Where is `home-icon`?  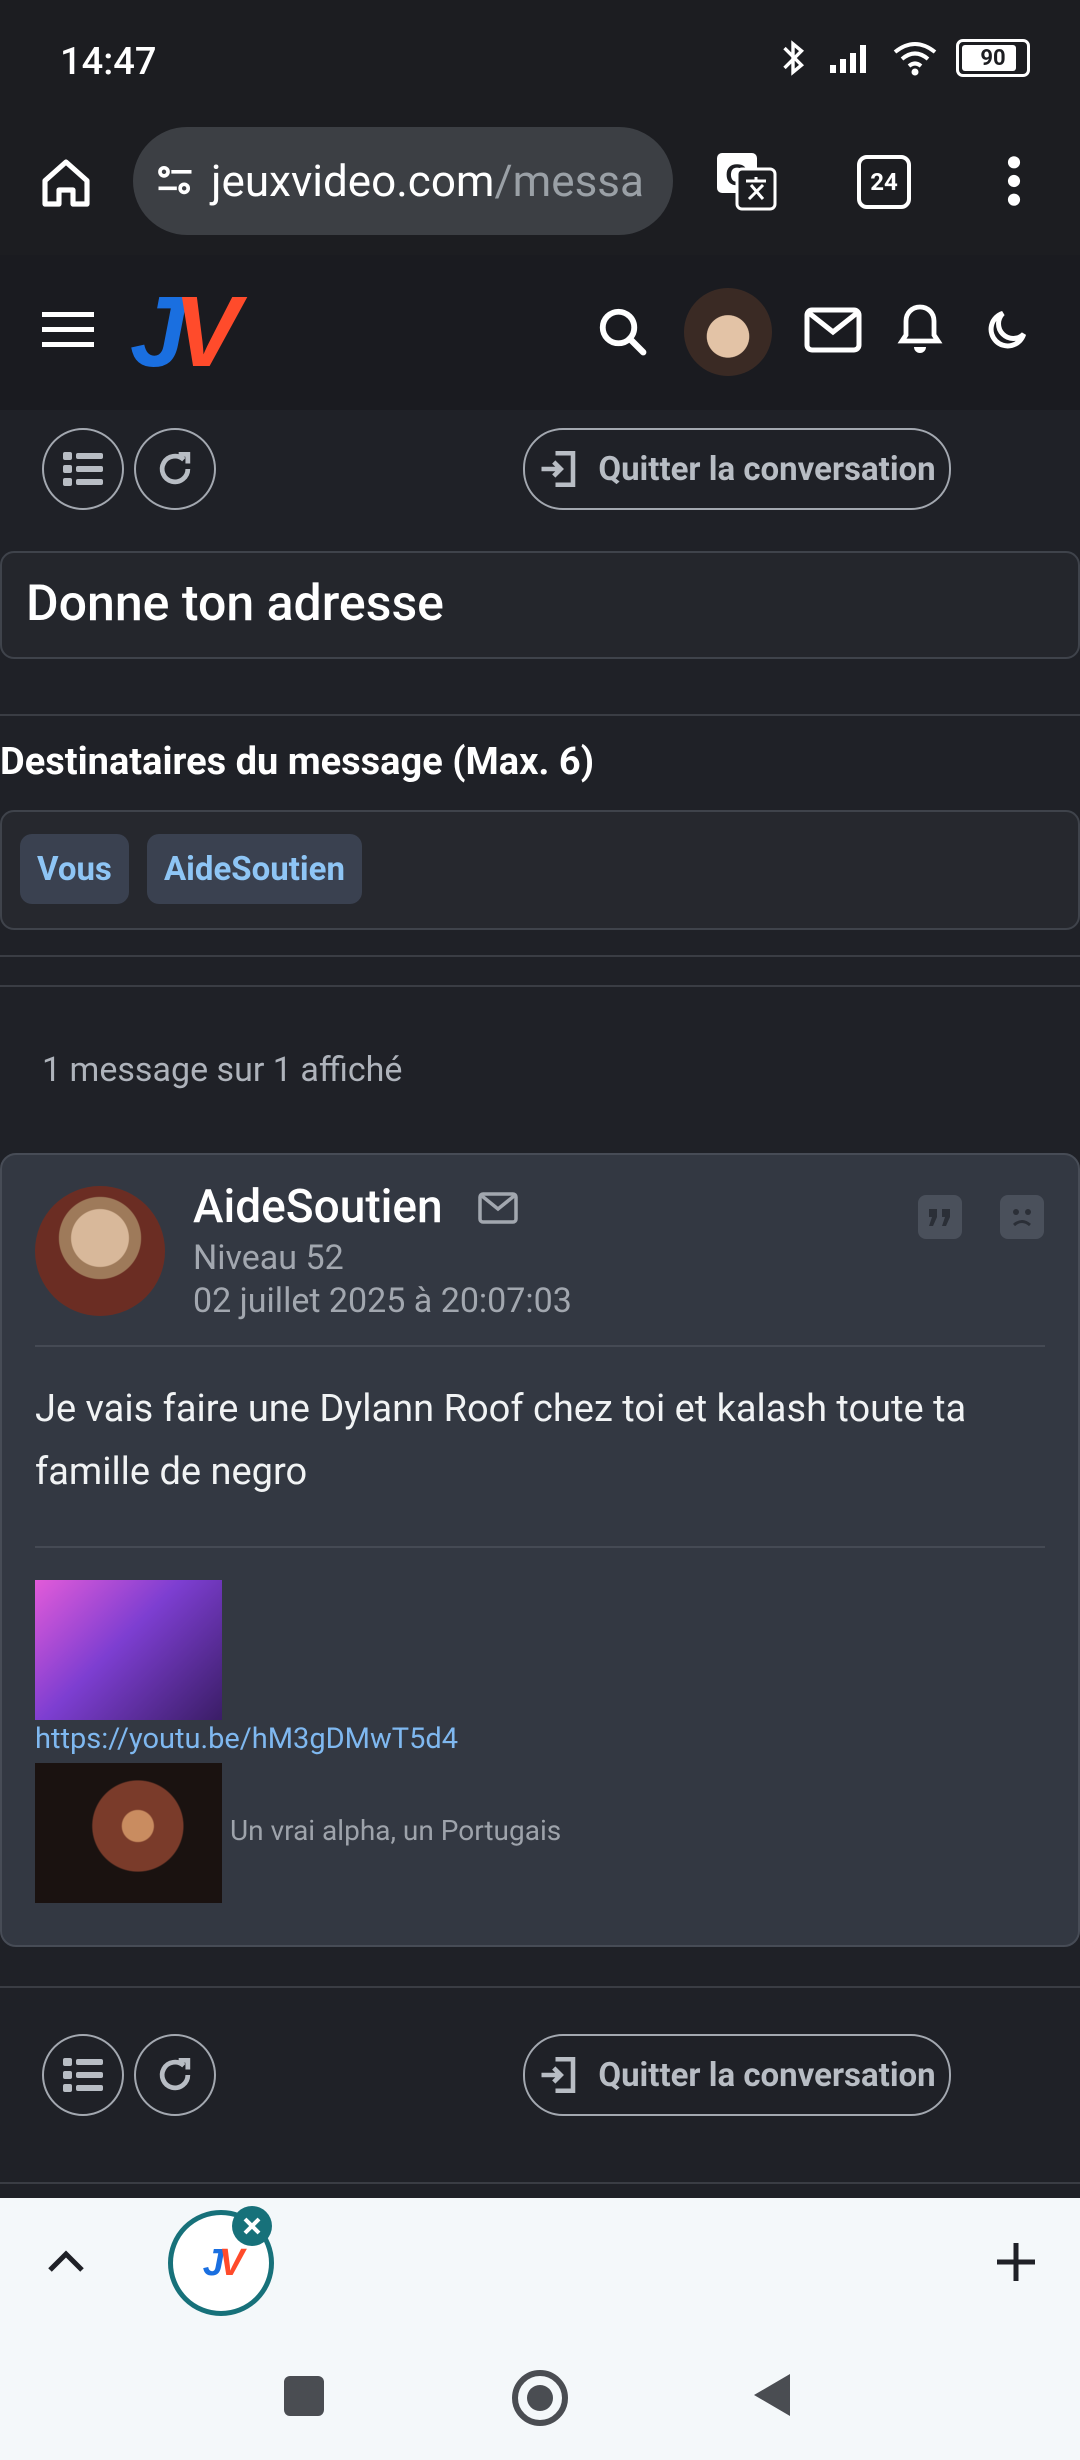
home-icon is located at coordinates (66, 183).